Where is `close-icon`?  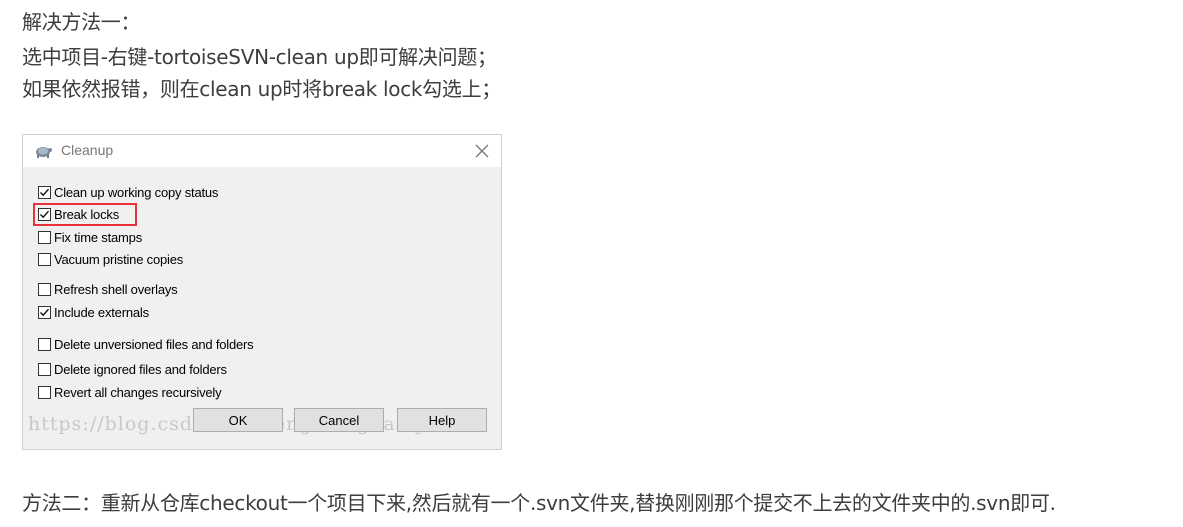
close-icon is located at coordinates (482, 151).